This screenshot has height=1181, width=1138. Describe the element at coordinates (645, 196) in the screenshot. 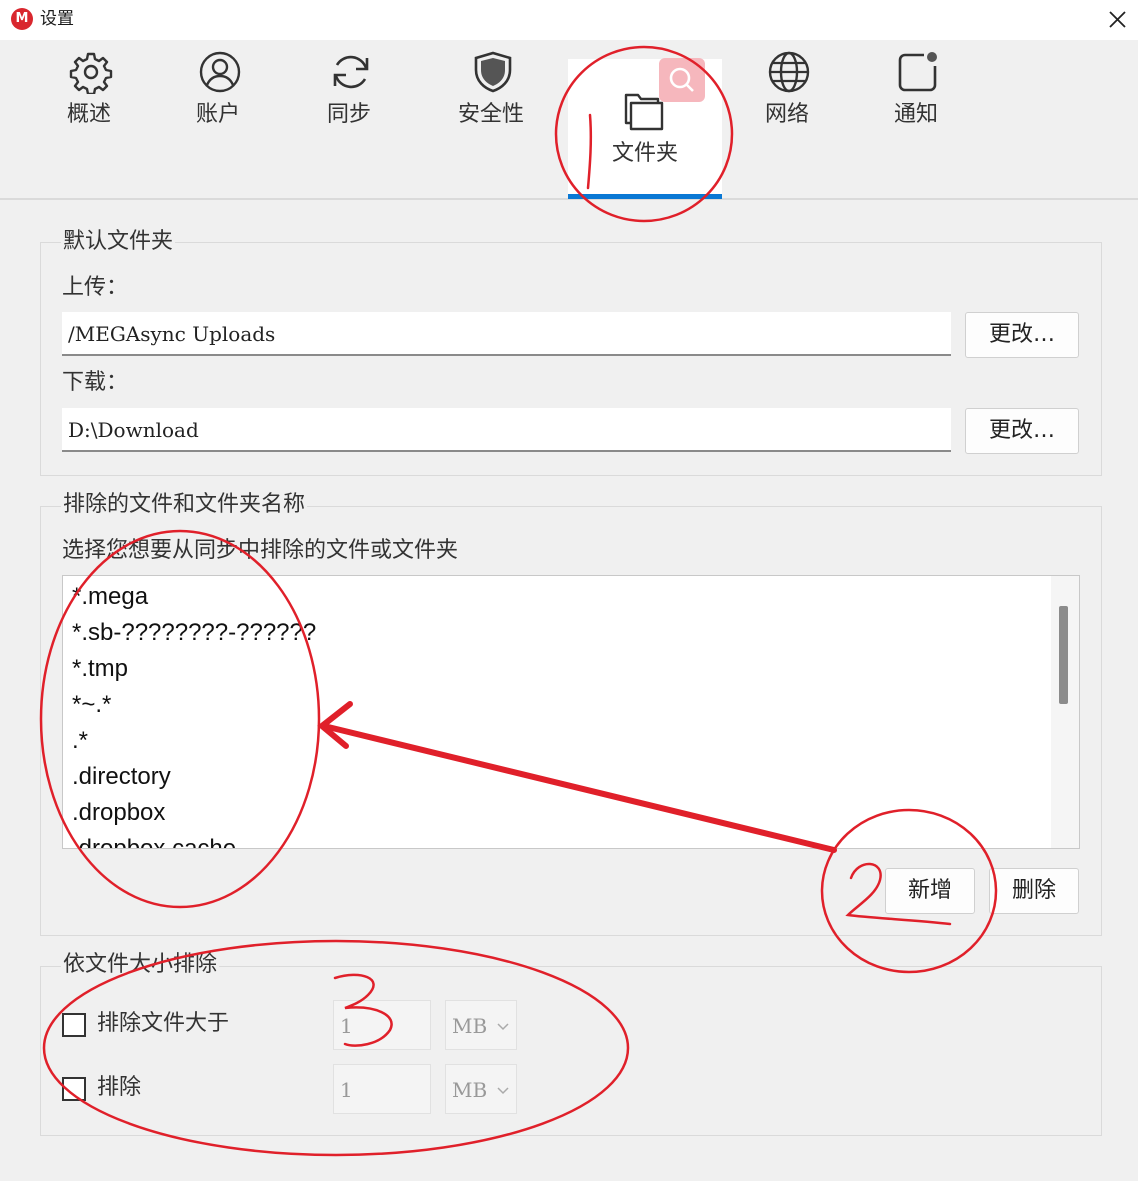

I see `active-tab-indicator` at that location.